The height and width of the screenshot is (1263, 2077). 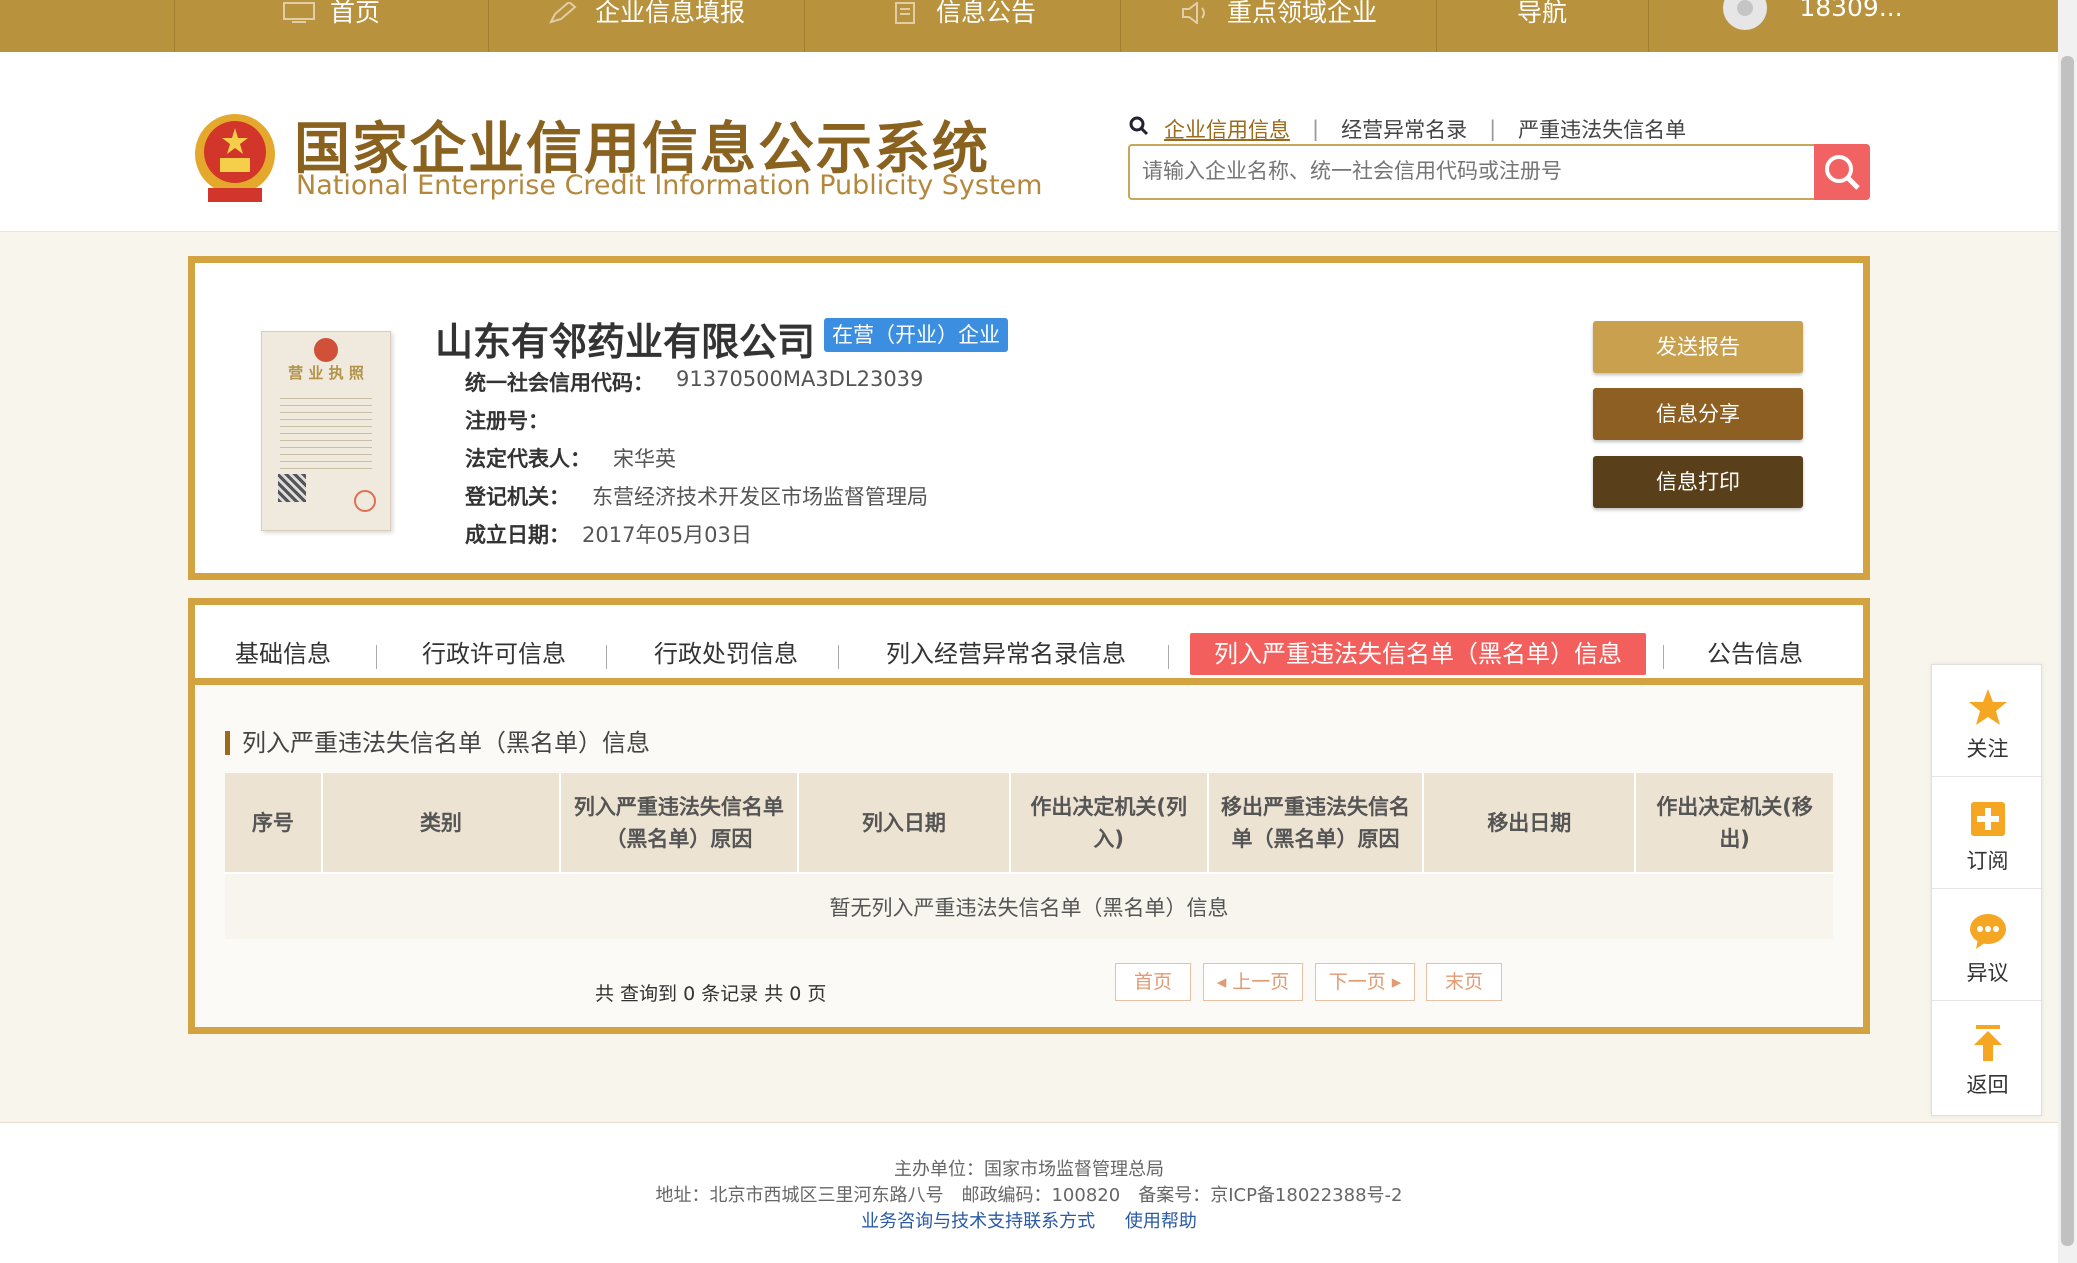 I want to click on search-box, so click(x=1499, y=172).